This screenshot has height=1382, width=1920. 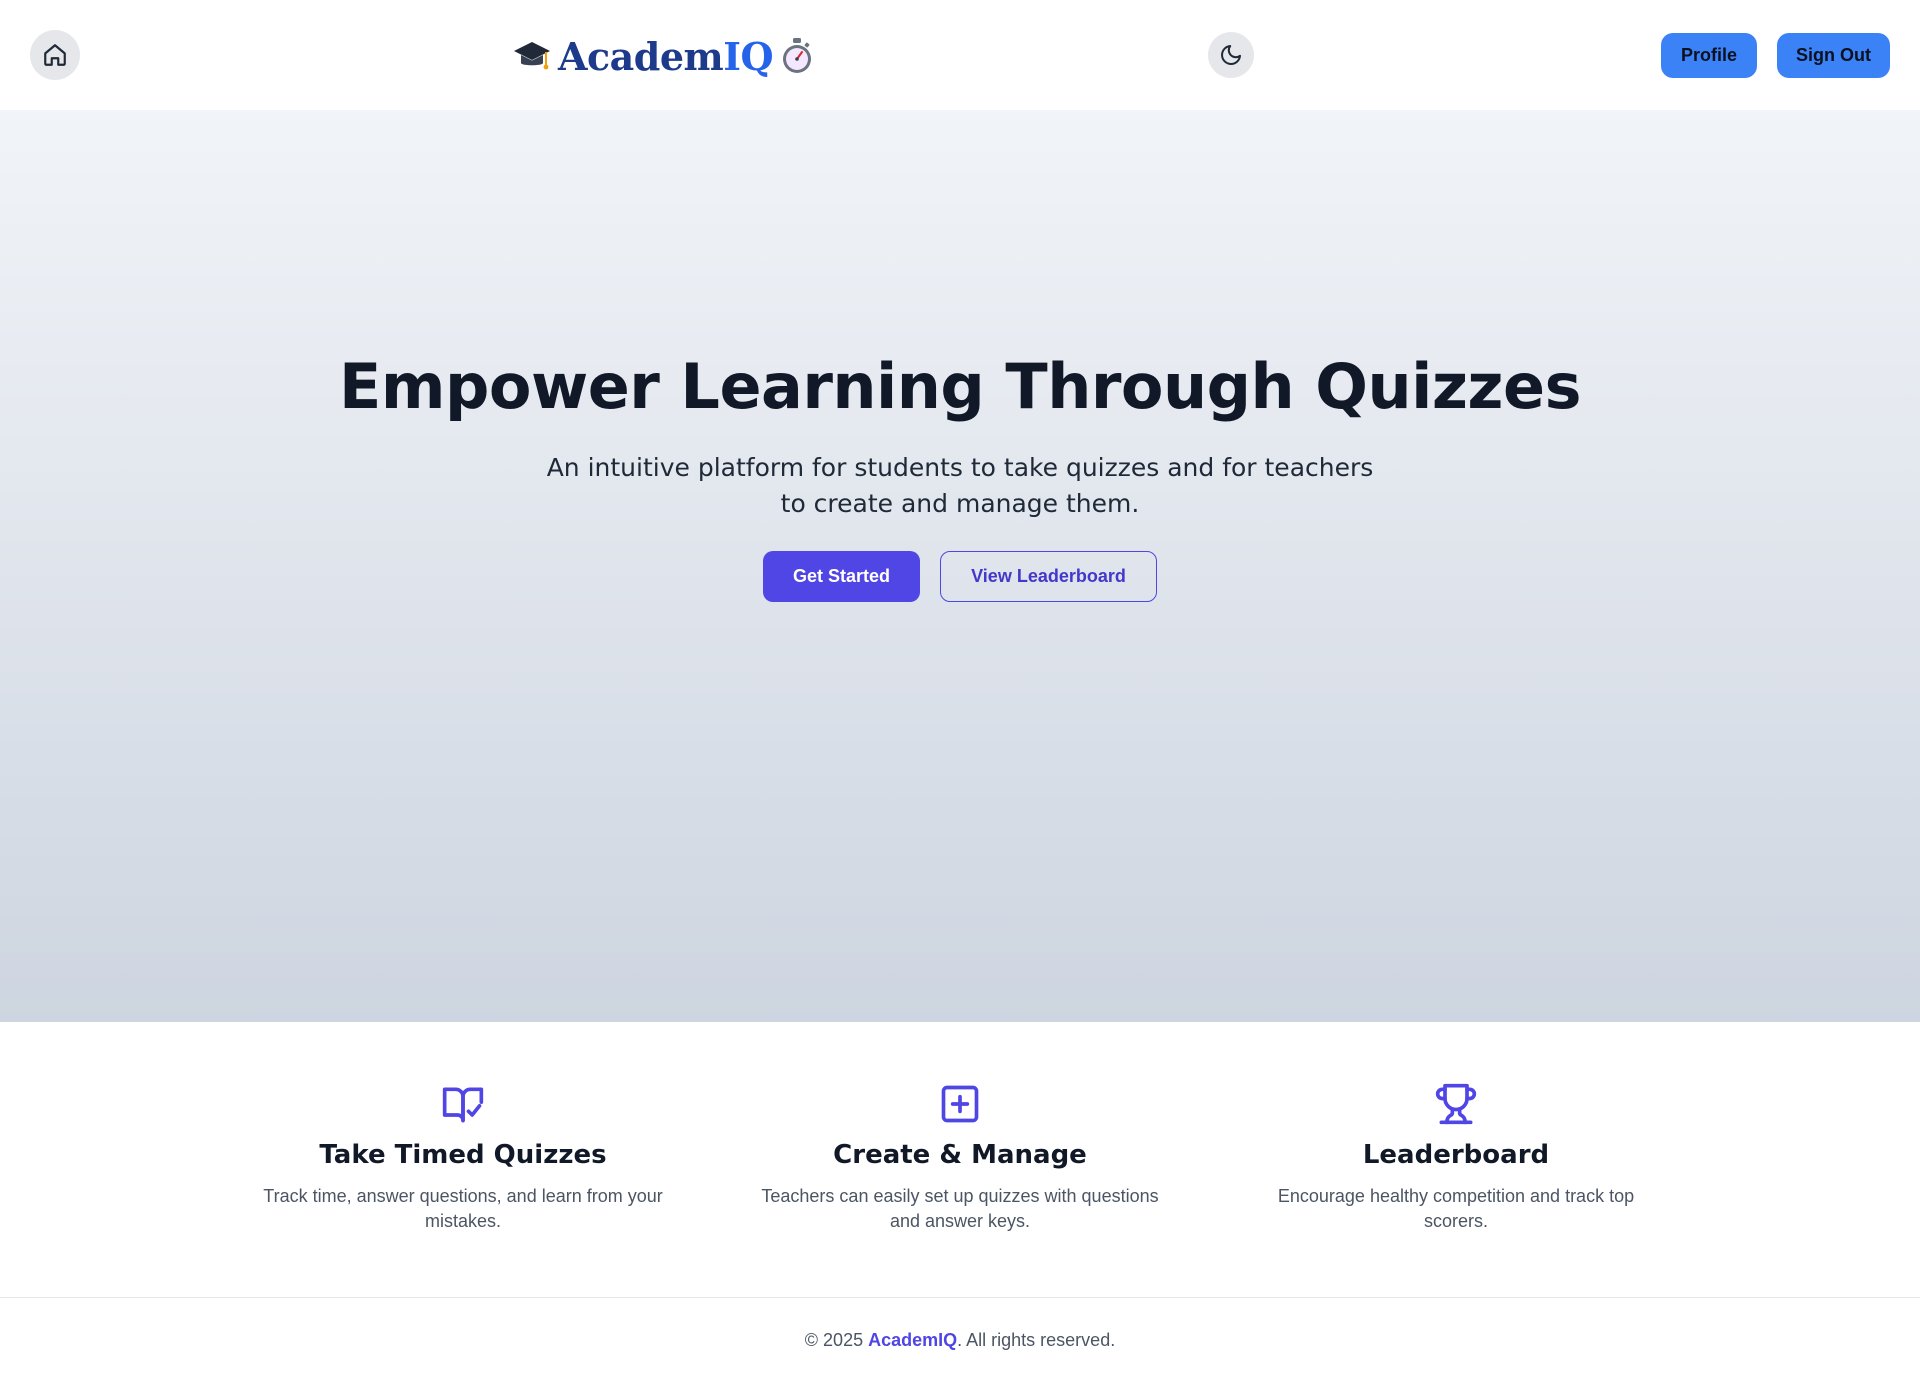 I want to click on sign-out-button: Sign Out, so click(x=1833, y=55).